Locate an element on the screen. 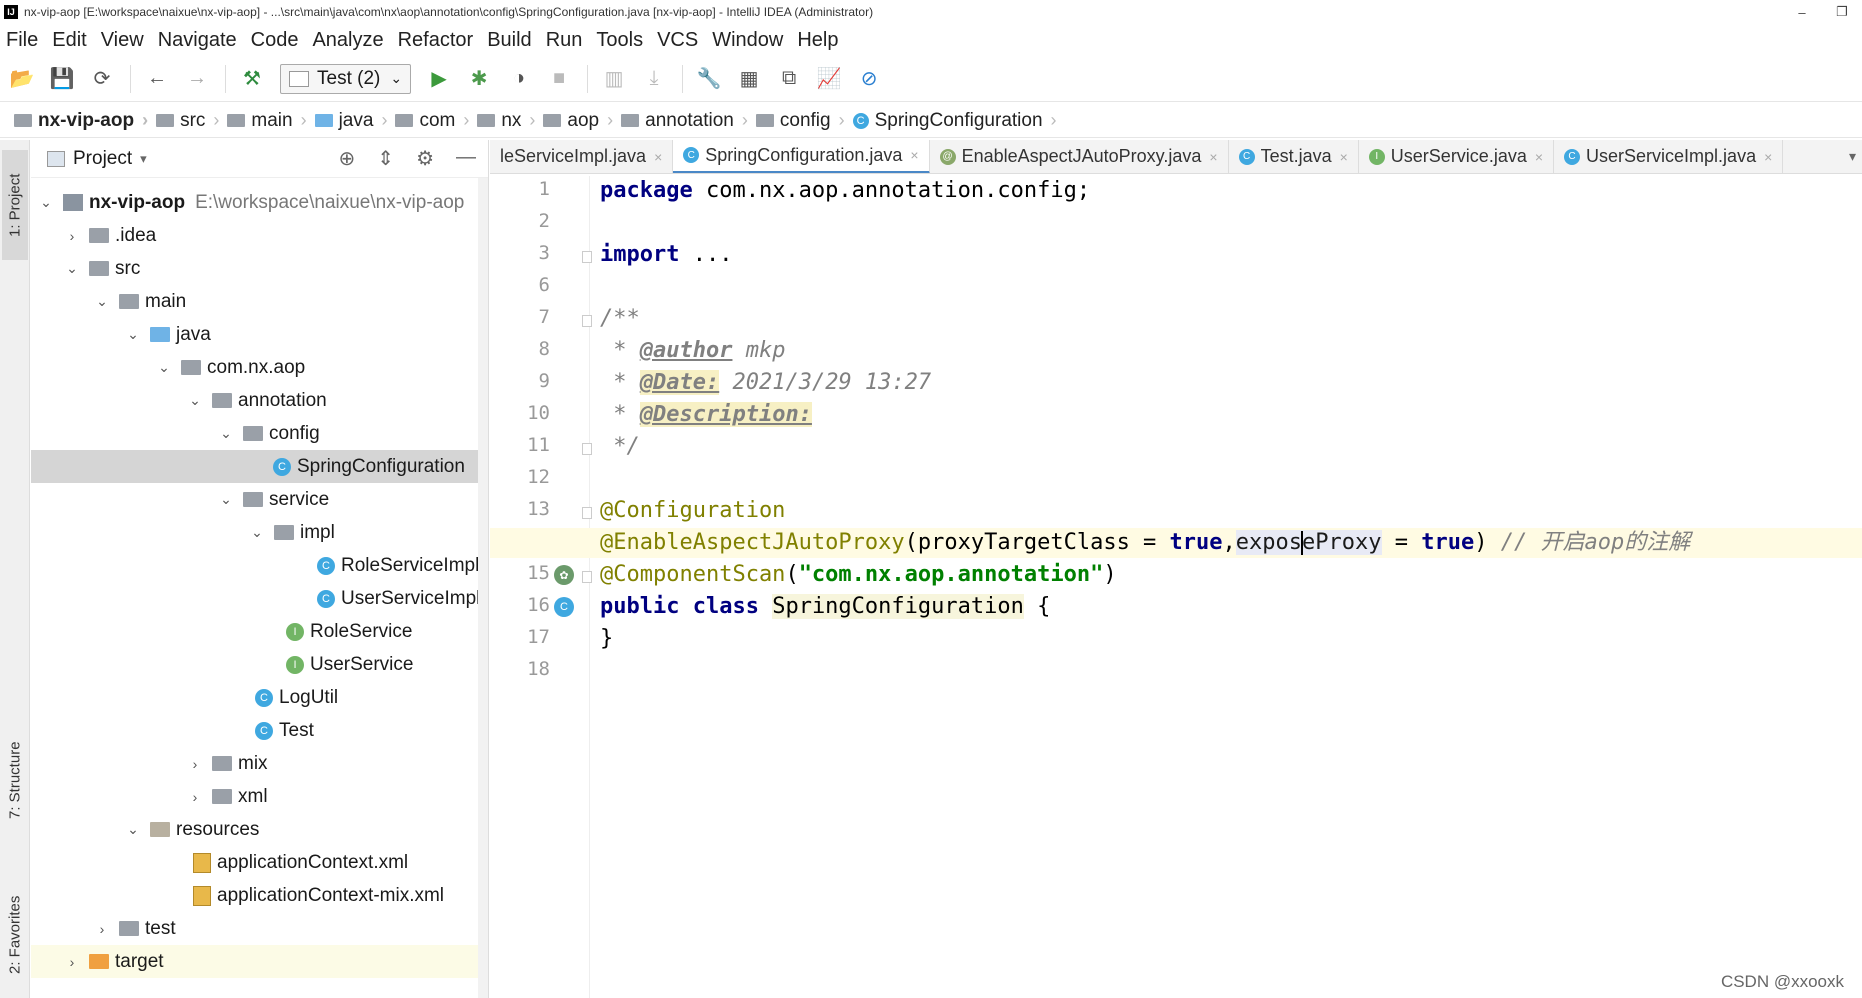 The image size is (1862, 998). tab-enableaspectjautoproxy: @ EnableAspectJAutoProxy.java × is located at coordinates (1079, 156).